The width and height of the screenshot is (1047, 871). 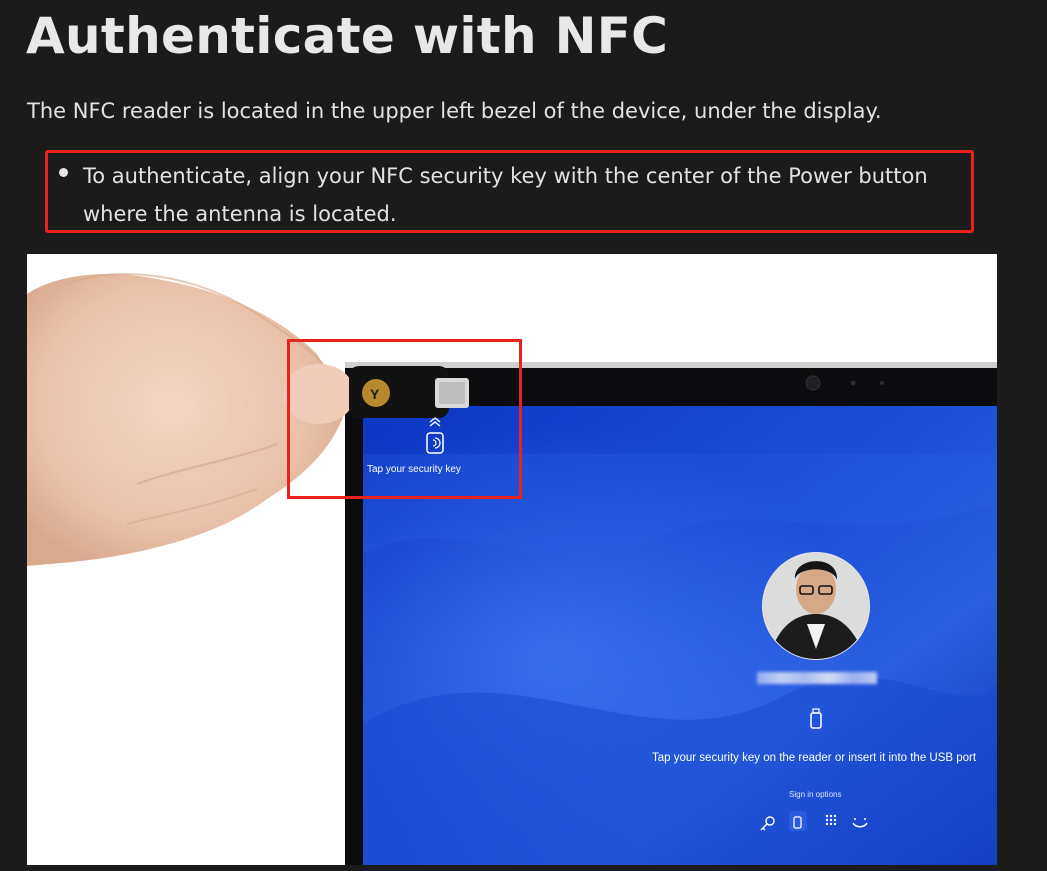 I want to click on tap-security-key-label: Tap your security key, so click(x=414, y=469).